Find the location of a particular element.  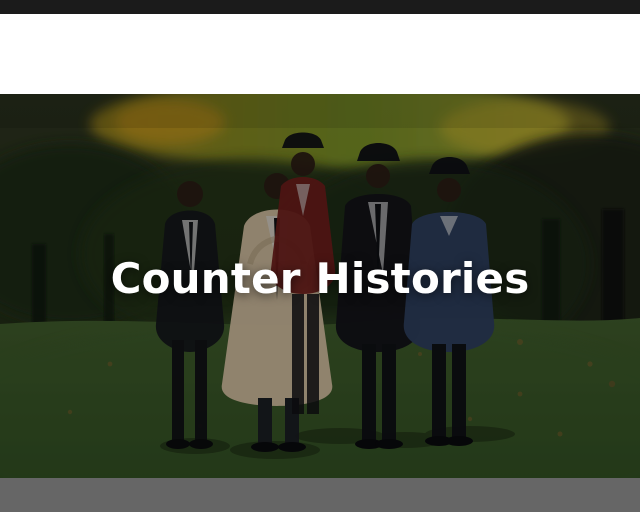

hero-top-band is located at coordinates (320, 111).